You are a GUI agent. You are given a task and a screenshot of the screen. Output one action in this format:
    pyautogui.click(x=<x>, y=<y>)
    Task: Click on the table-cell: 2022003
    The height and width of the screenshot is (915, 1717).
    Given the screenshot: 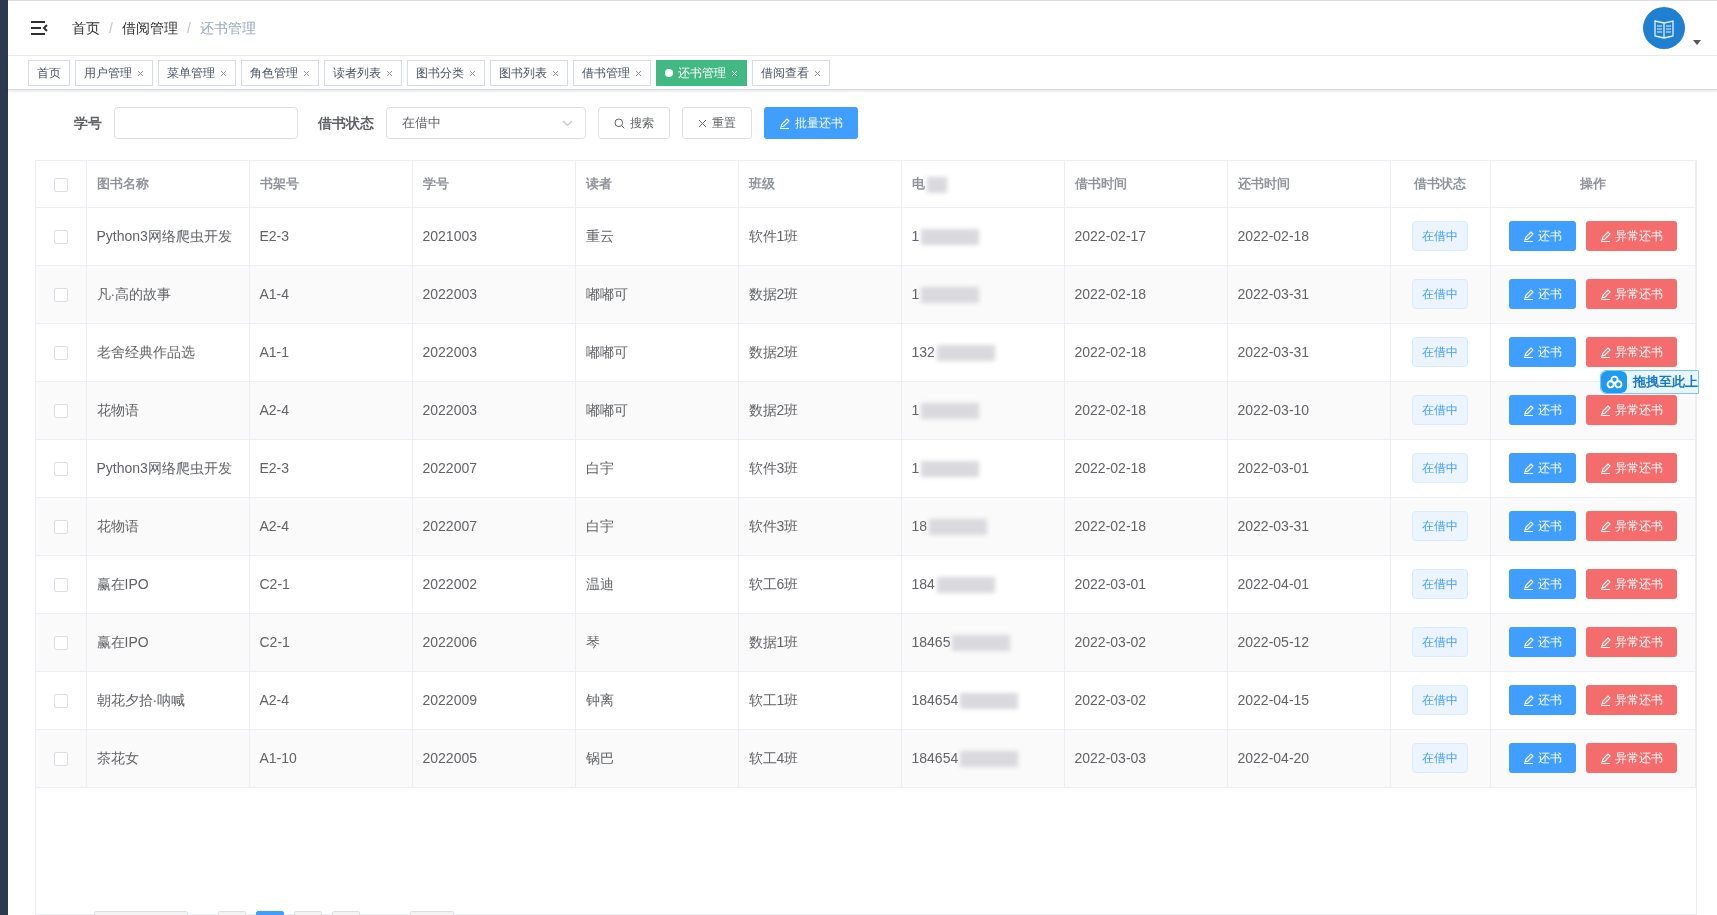 What is the action you would take?
    pyautogui.click(x=449, y=409)
    